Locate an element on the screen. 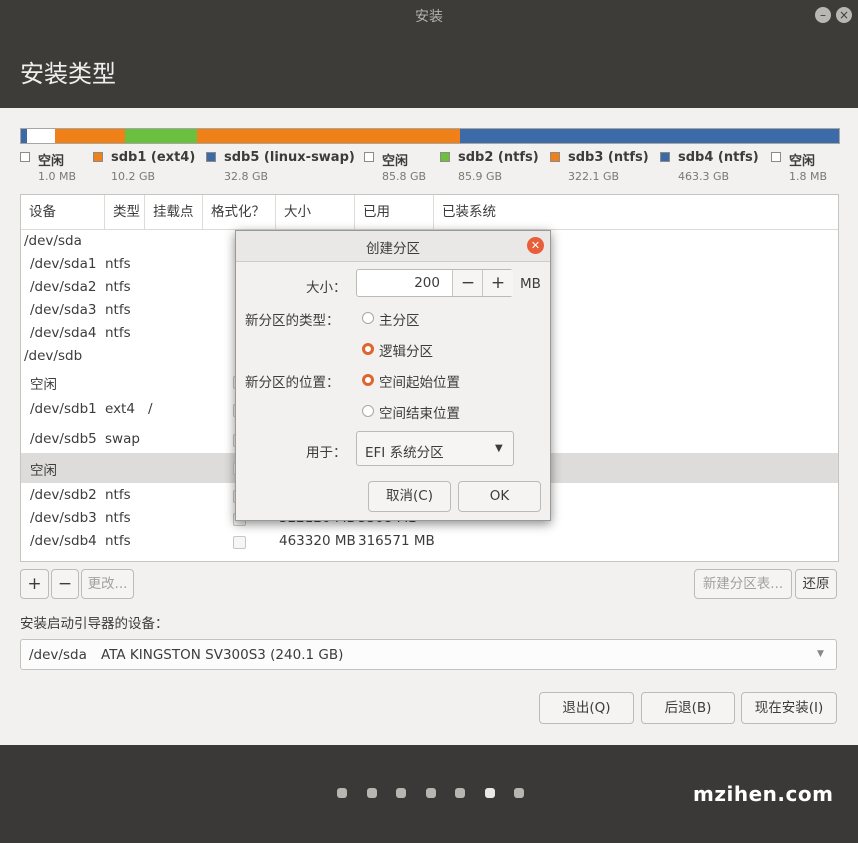  cell-device: /dev/sda4 is located at coordinates (63, 333).